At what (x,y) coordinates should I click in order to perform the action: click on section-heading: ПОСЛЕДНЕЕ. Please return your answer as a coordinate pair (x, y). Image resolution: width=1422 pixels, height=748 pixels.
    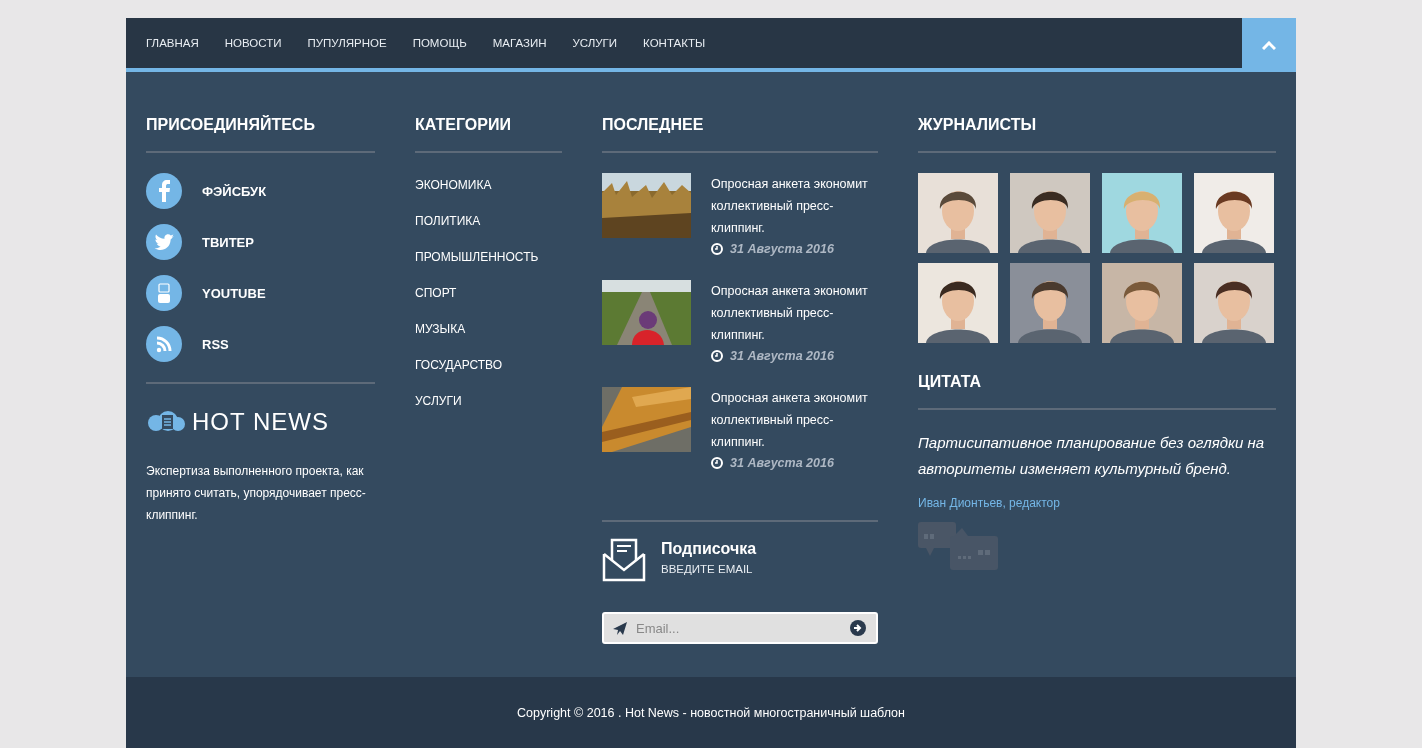
    Looking at the image, I should click on (740, 134).